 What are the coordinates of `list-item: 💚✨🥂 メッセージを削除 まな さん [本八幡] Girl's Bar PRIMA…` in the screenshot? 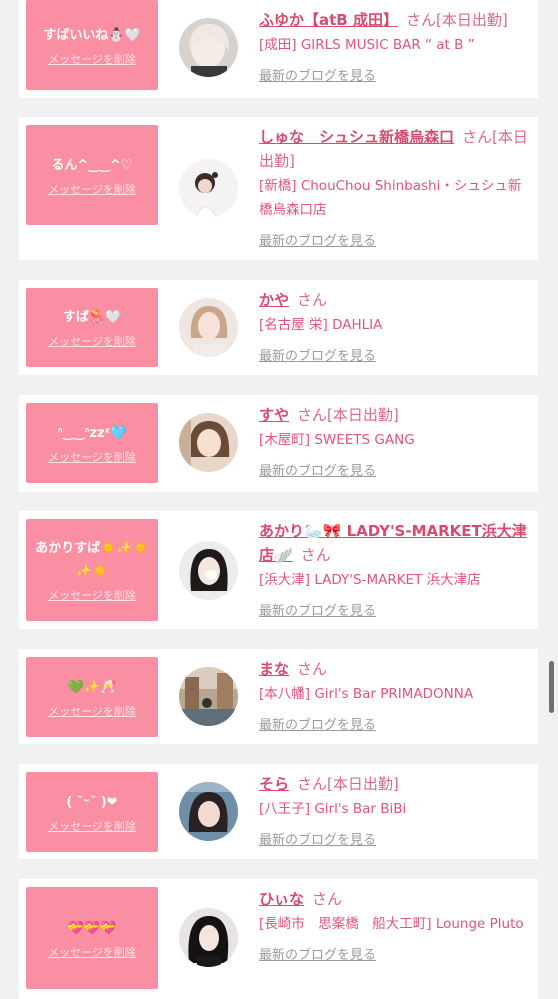 It's located at (278, 696).